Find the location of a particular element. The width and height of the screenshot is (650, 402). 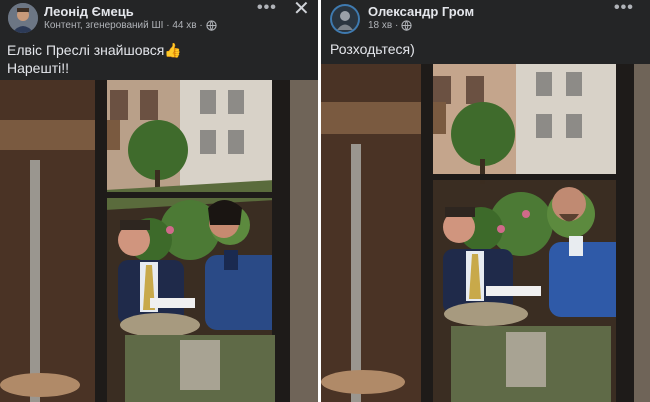

post-text-line-2: Нарешті!! is located at coordinates (38, 68).